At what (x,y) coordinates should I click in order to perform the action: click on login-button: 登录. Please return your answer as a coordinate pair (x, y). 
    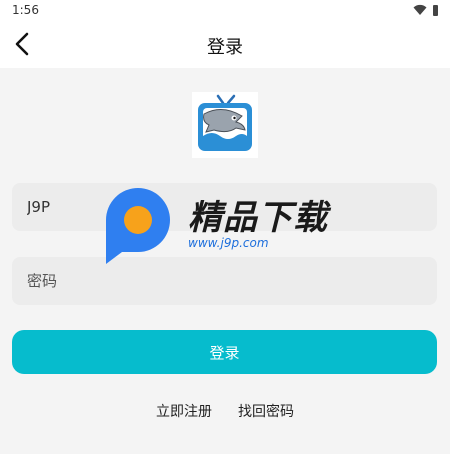
    Looking at the image, I should click on (224, 352).